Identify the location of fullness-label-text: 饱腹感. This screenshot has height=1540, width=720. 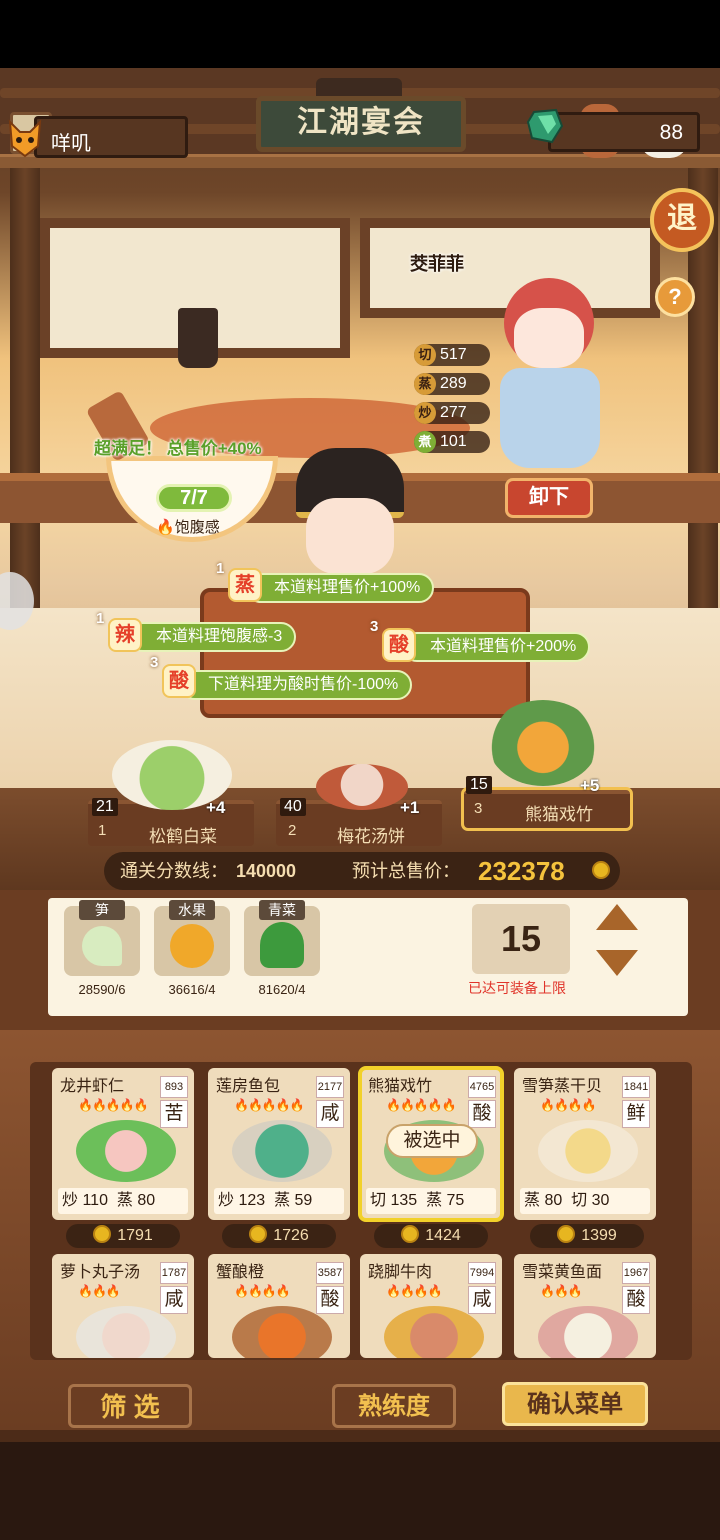
(197, 527).